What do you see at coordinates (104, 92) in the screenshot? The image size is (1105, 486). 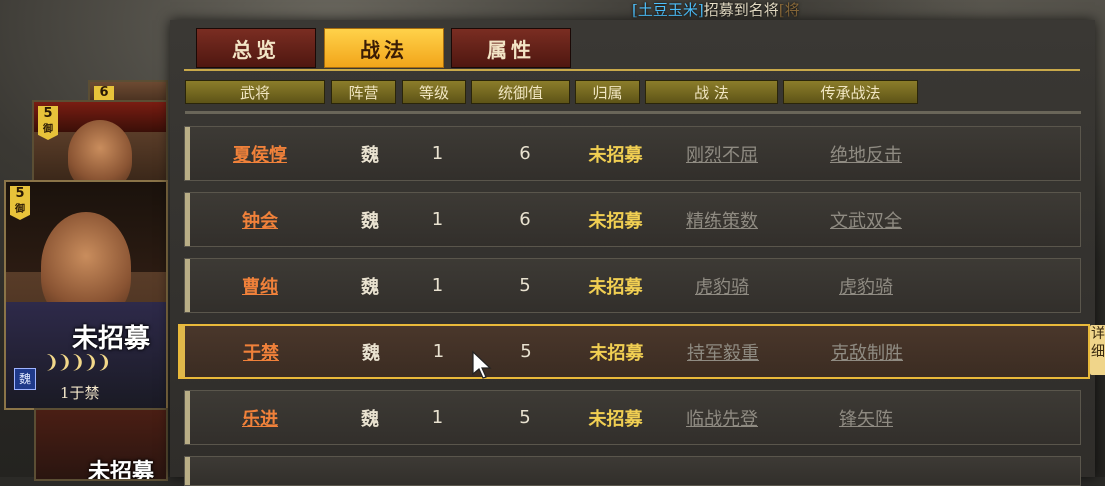 I see `cost-value: 6` at bounding box center [104, 92].